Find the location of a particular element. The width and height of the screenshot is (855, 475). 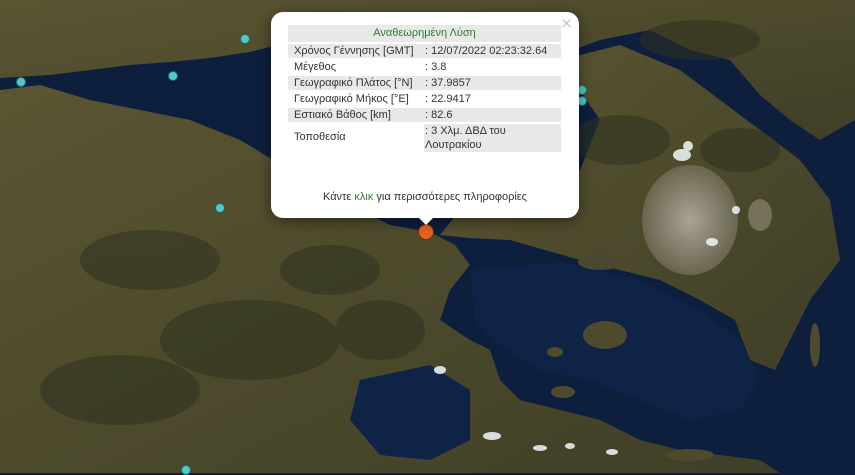

info-row-magnitude: Μέγεθος : 3.8 is located at coordinates (424, 67).